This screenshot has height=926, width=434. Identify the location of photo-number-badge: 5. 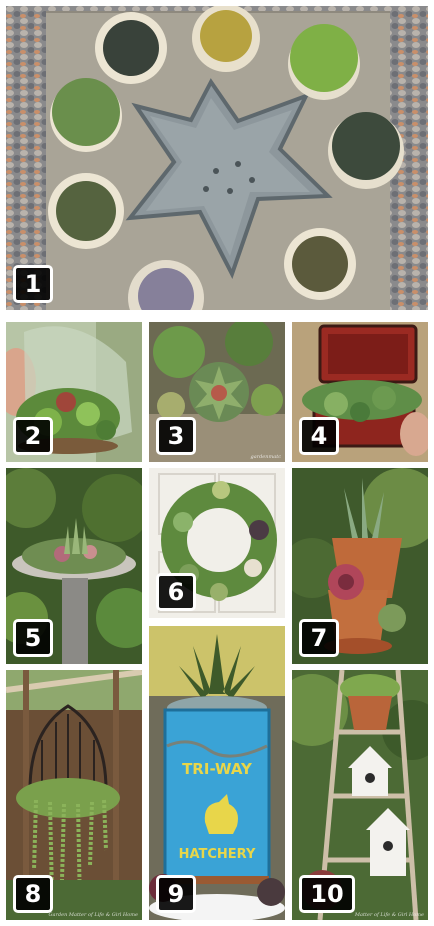
(33, 638).